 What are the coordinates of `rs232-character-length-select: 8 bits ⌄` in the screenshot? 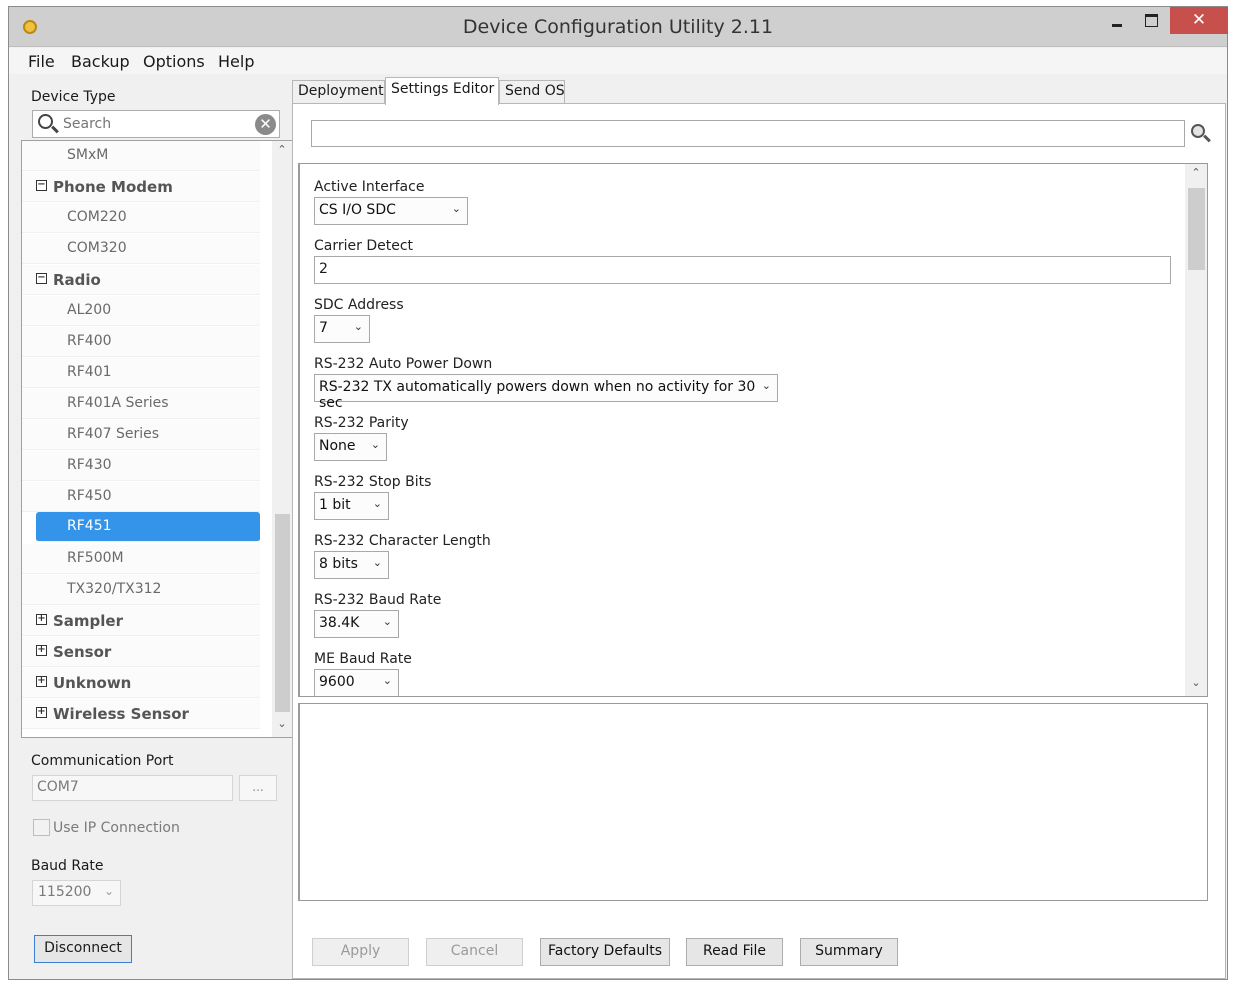 It's located at (351, 565).